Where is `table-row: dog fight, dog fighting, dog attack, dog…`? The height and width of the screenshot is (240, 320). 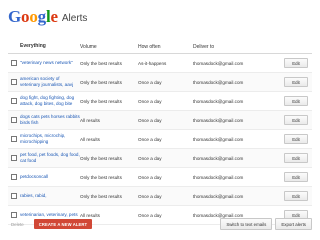 table-row: dog fight, dog fighting, dog attack, dog… is located at coordinates (160, 101).